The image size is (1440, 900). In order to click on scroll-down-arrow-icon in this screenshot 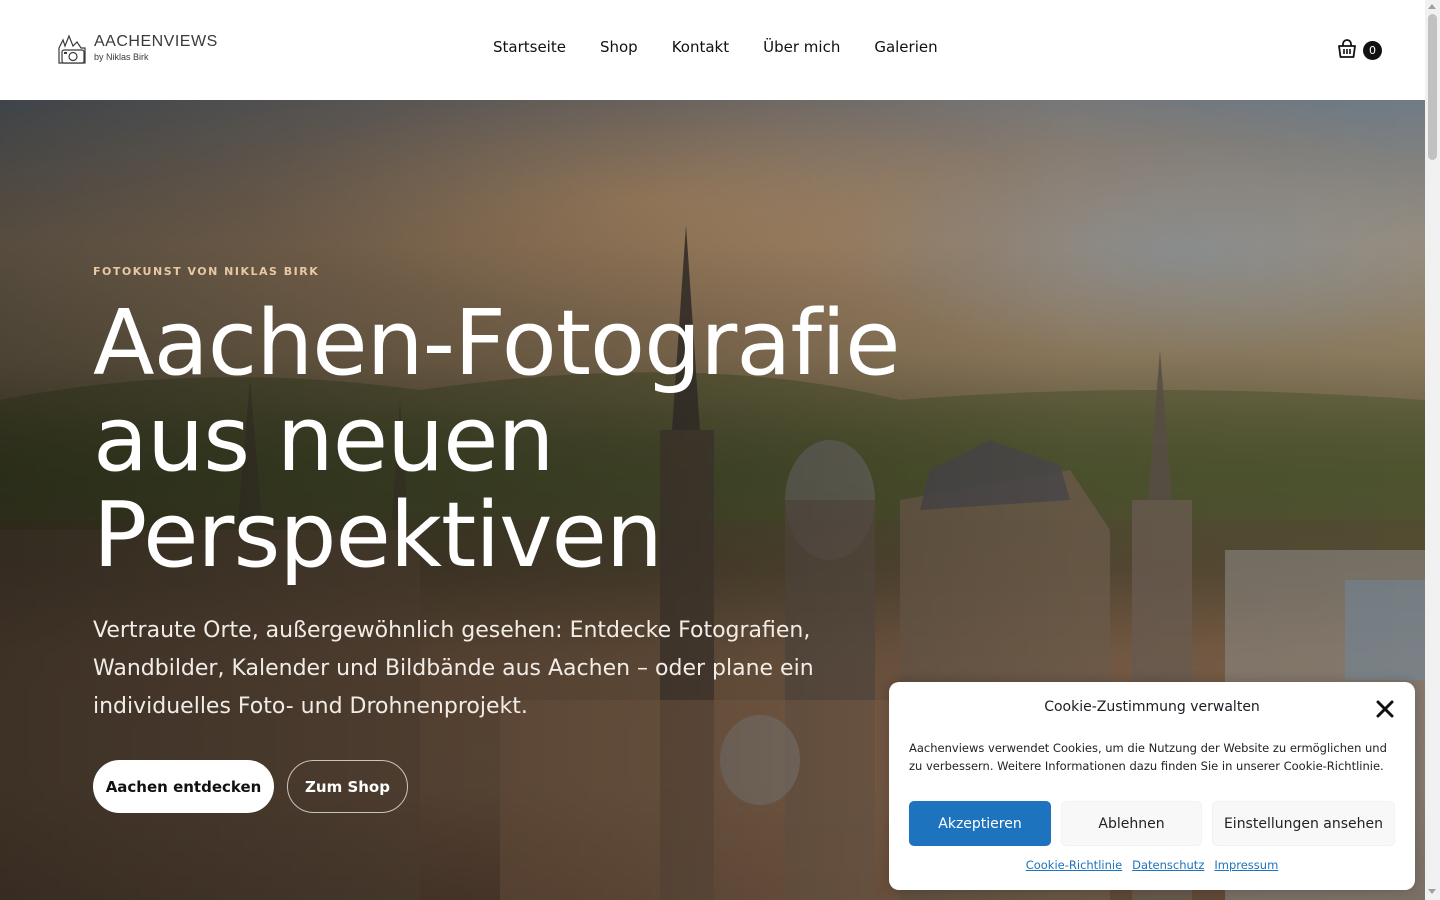, I will do `click(1432, 891)`.